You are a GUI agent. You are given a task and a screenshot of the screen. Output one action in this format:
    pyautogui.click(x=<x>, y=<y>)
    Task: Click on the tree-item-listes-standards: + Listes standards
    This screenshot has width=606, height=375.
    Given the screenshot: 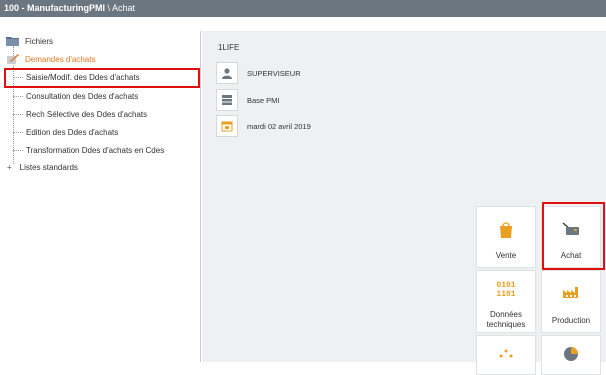 What is the action you would take?
    pyautogui.click(x=42, y=167)
    